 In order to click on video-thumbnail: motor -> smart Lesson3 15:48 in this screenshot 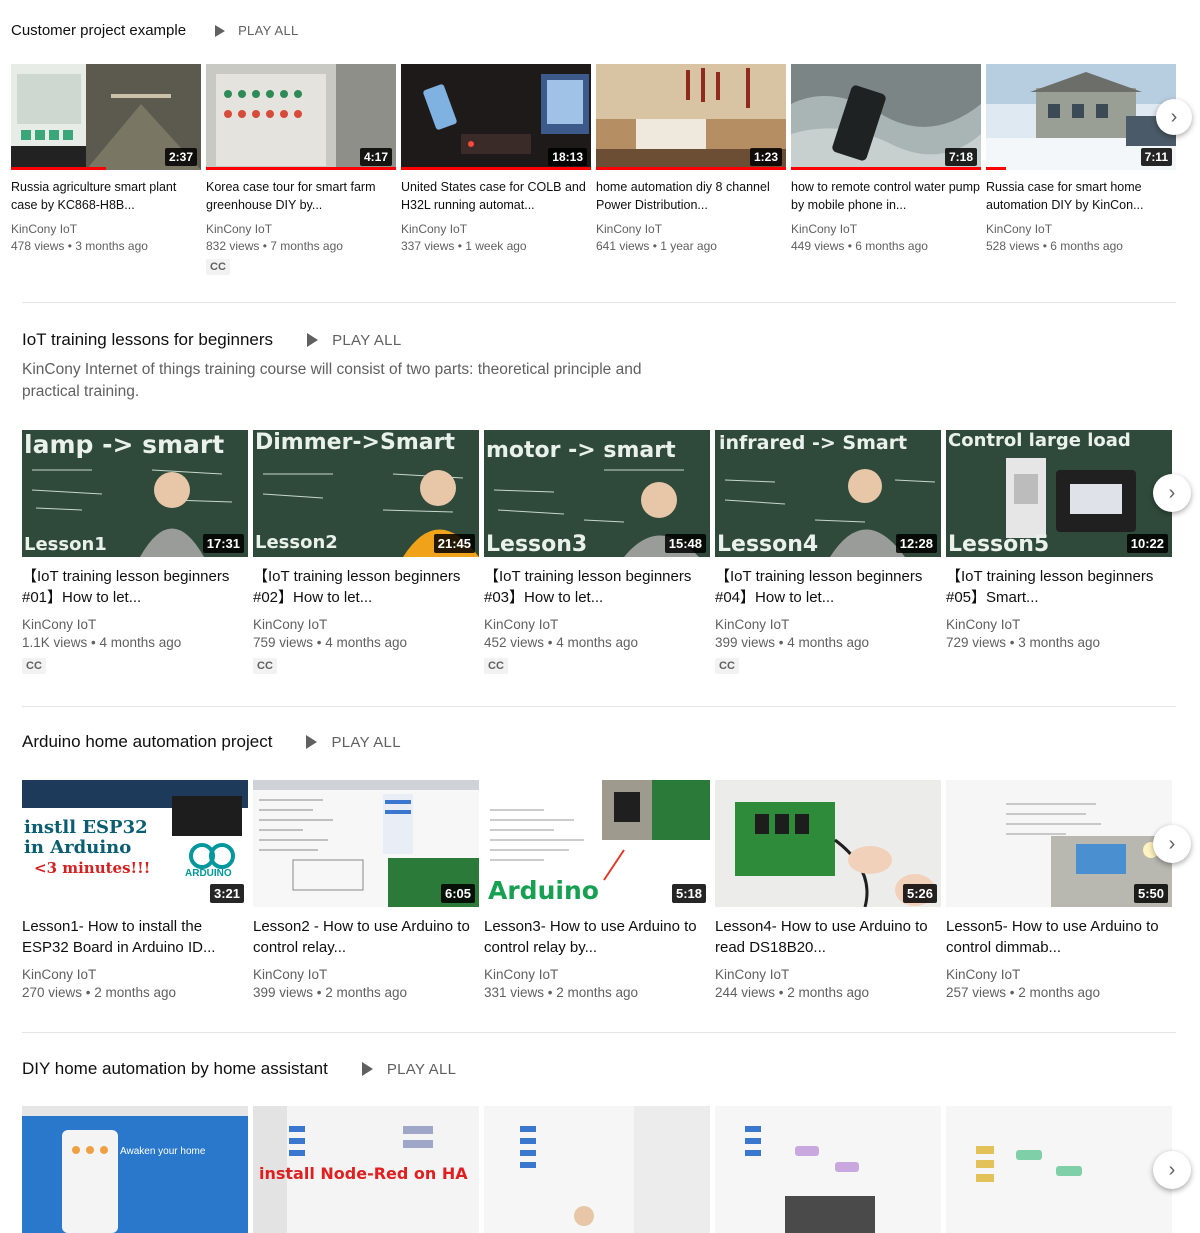, I will do `click(597, 493)`.